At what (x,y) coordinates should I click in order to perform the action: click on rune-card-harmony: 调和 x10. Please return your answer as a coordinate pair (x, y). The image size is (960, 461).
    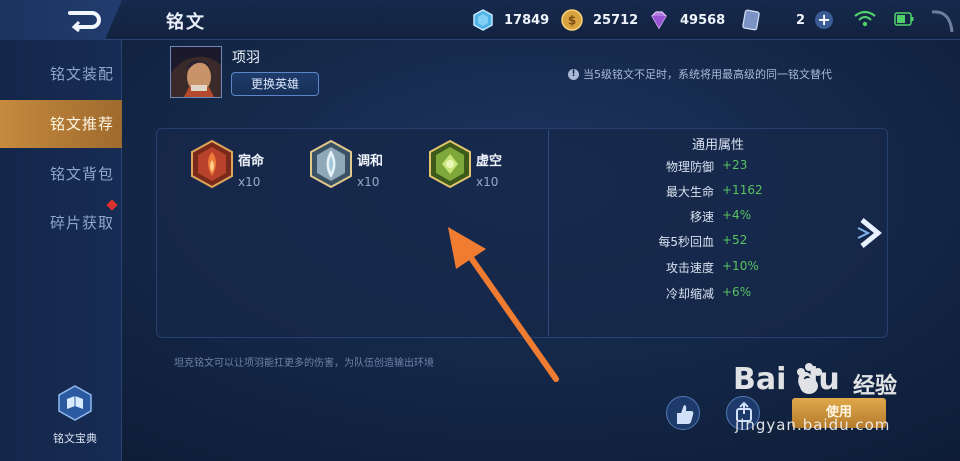
    Looking at the image, I should click on (346, 164).